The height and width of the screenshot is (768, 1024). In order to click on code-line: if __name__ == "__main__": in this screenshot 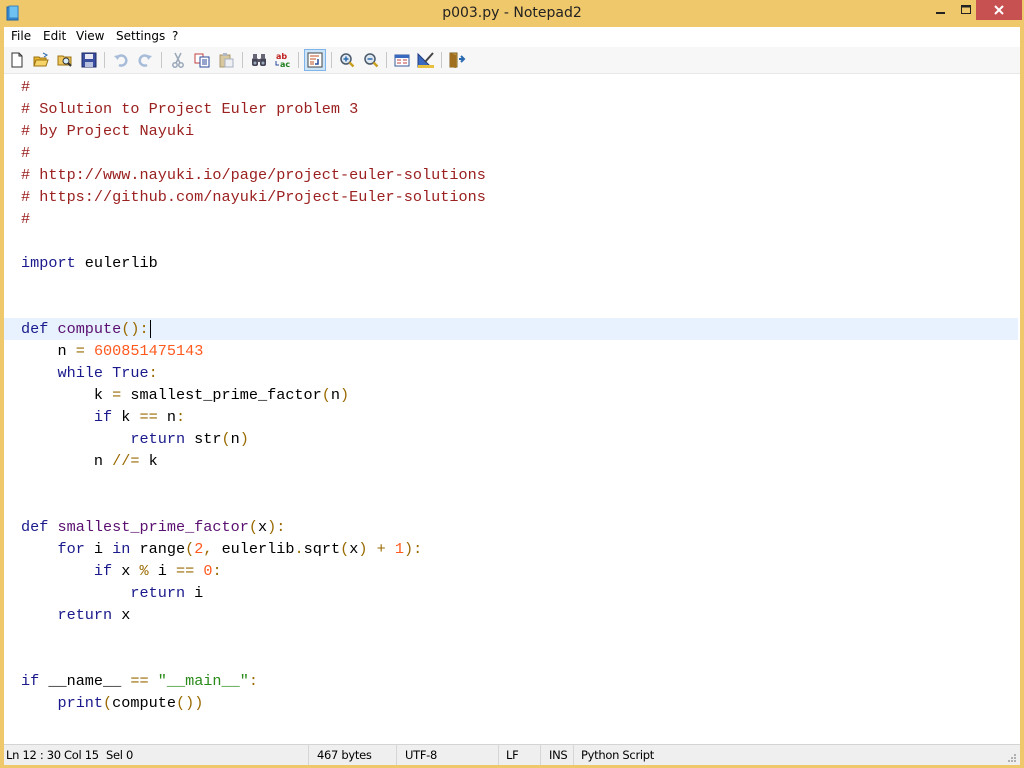, I will do `click(511, 681)`.